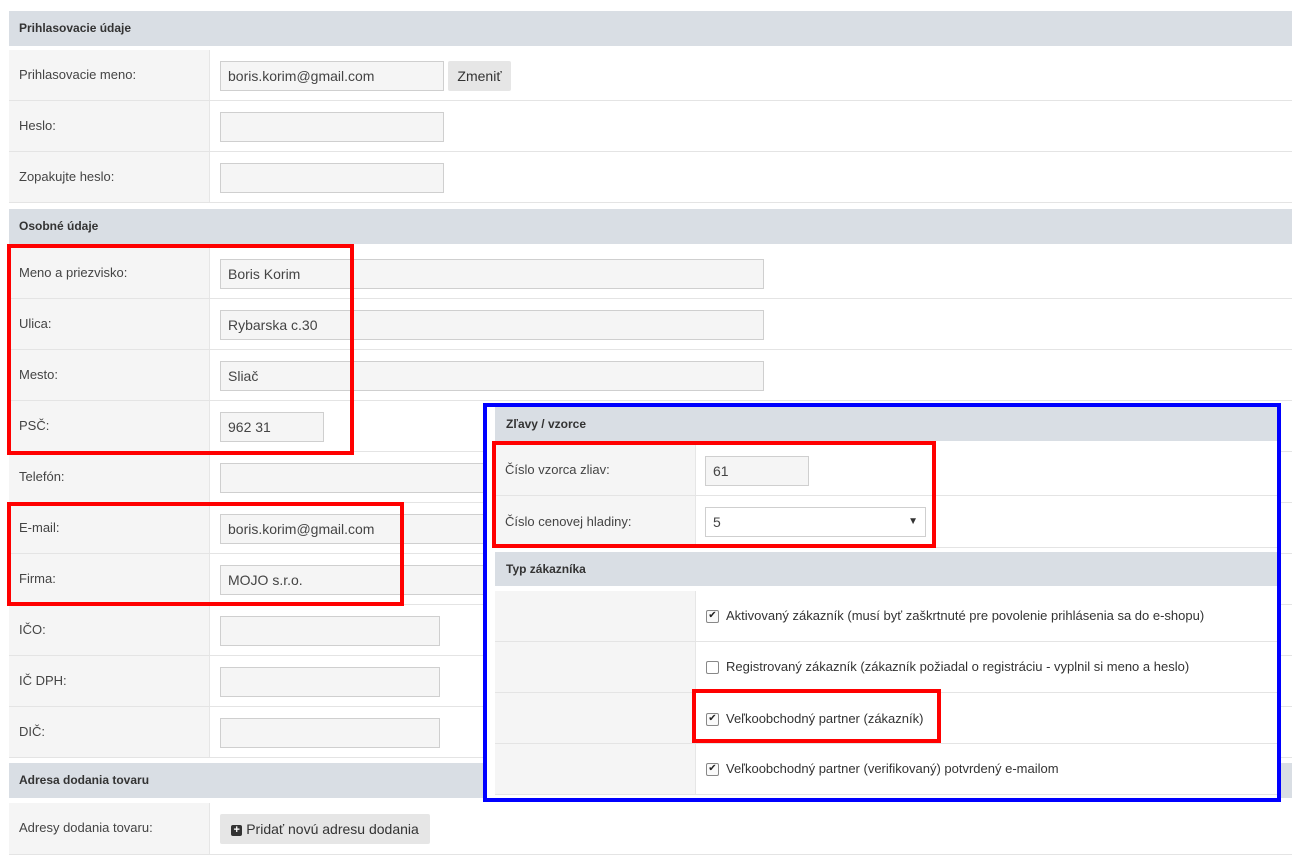  I want to click on highlight-contact-frame, so click(205, 554).